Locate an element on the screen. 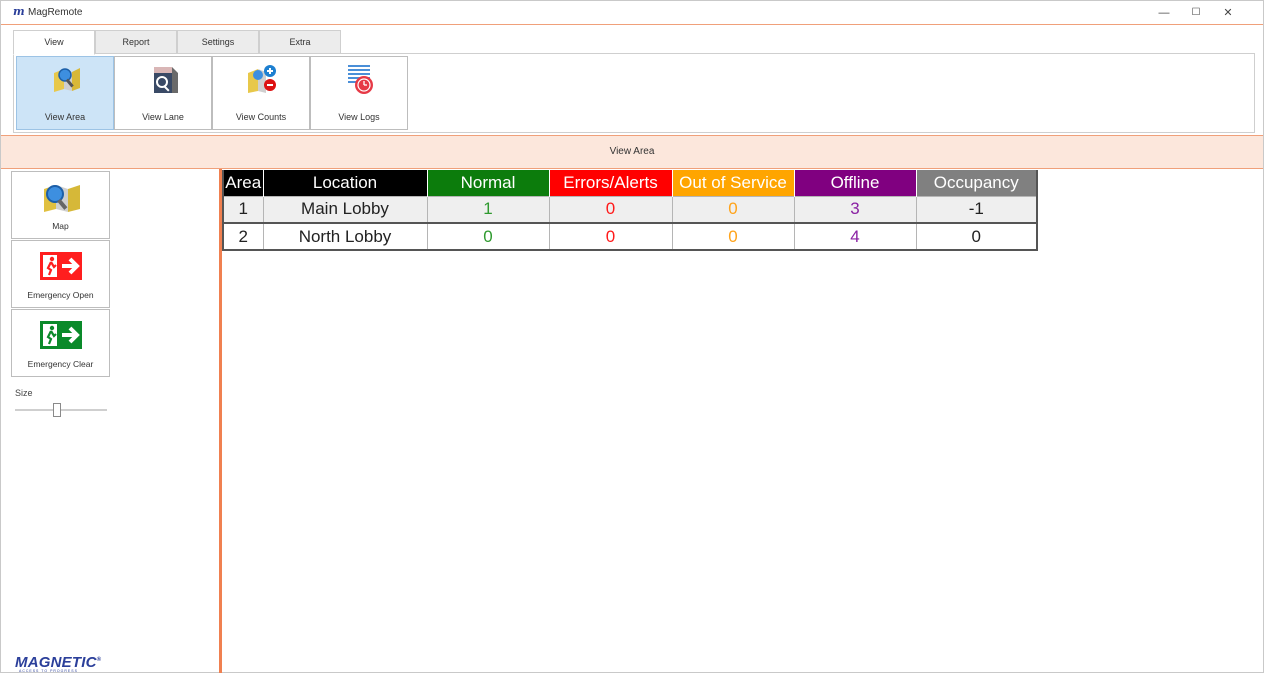 The height and width of the screenshot is (673, 1264). slider-thumb is located at coordinates (57, 410).